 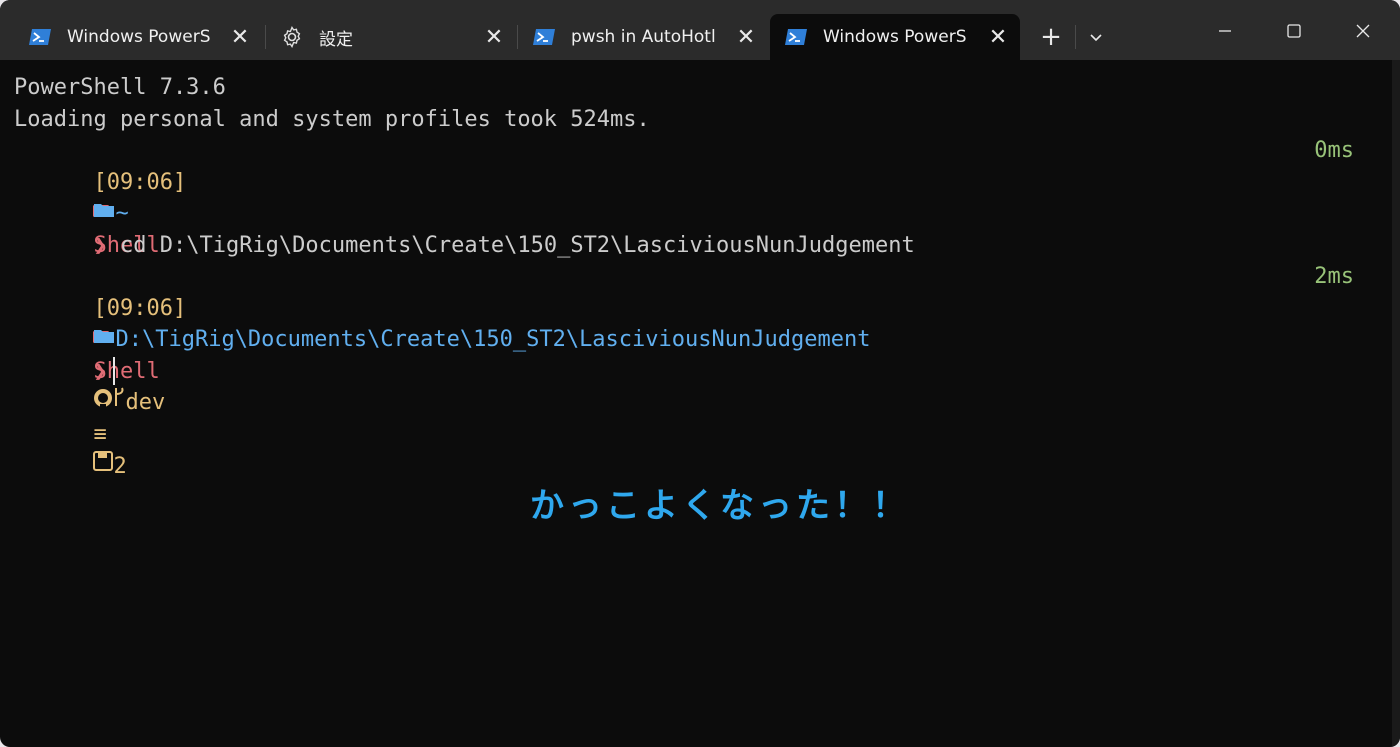 I want to click on text-cursor, so click(x=113, y=370).